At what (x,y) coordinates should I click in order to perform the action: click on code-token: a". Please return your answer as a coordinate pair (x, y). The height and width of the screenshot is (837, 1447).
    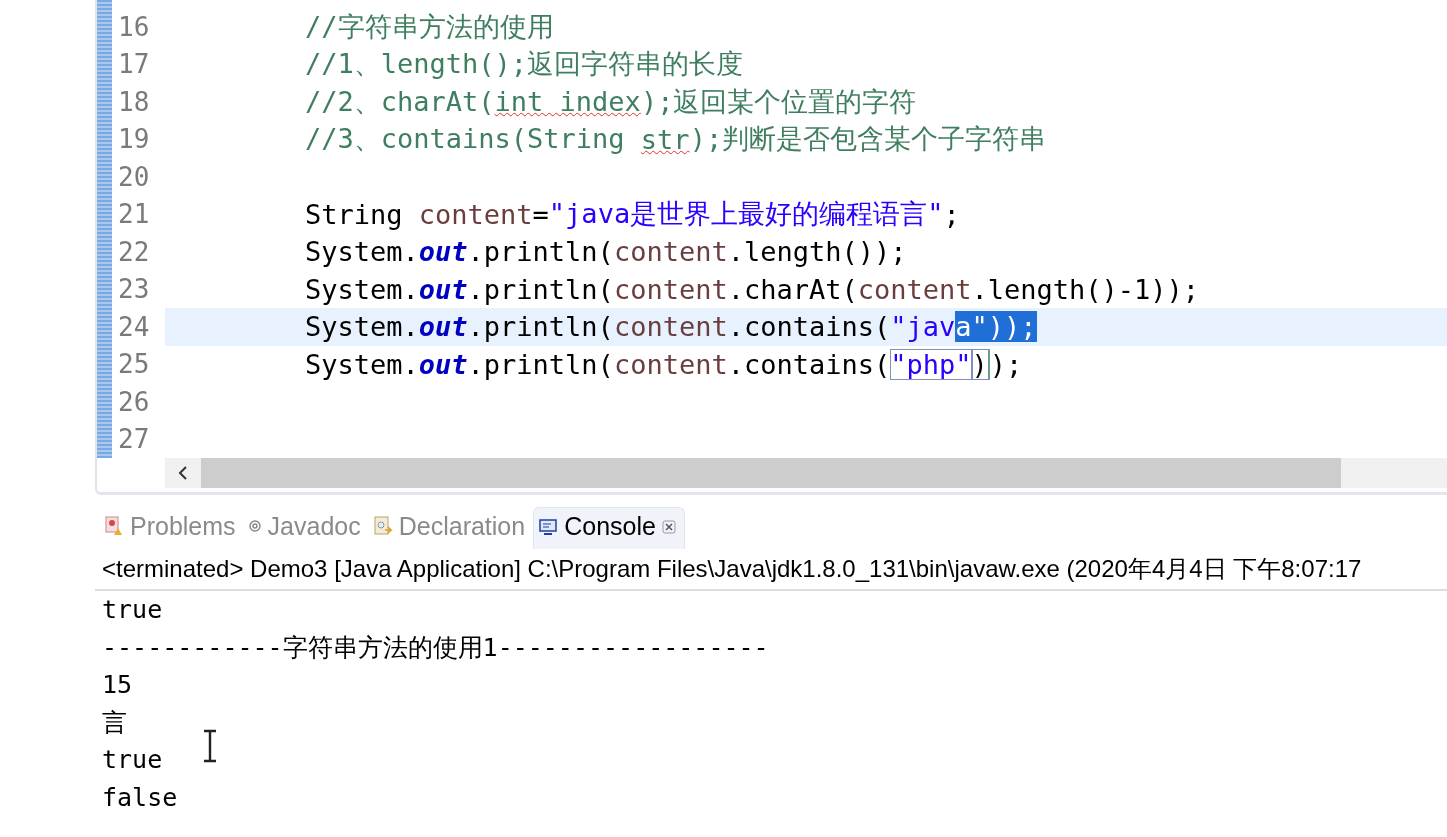
    Looking at the image, I should click on (971, 327).